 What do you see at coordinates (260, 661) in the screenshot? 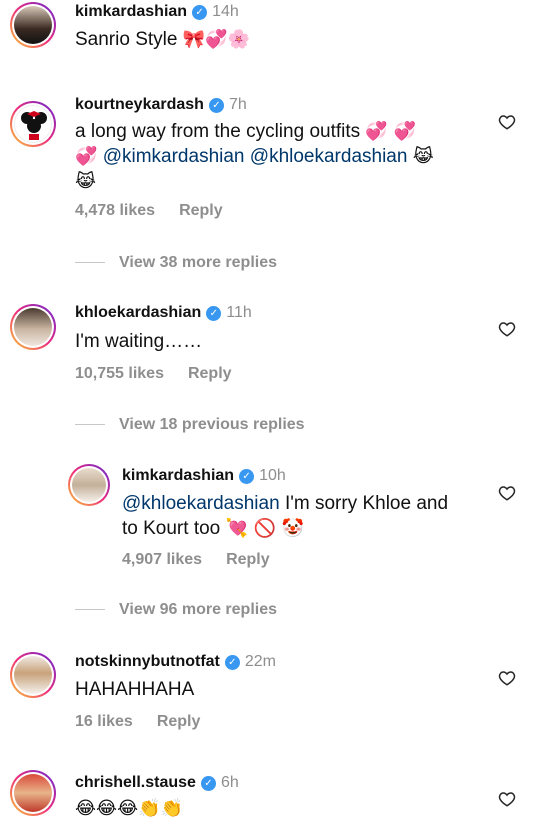
I see `timestamp: 22m` at bounding box center [260, 661].